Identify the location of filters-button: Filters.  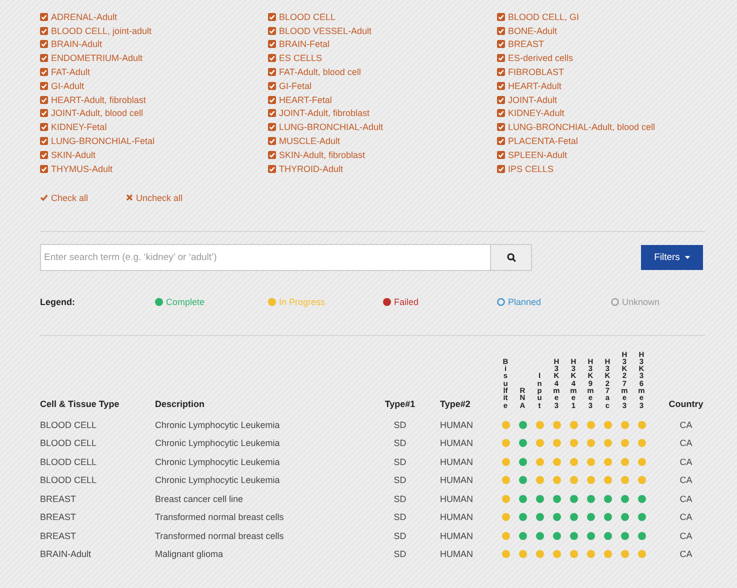
(672, 257).